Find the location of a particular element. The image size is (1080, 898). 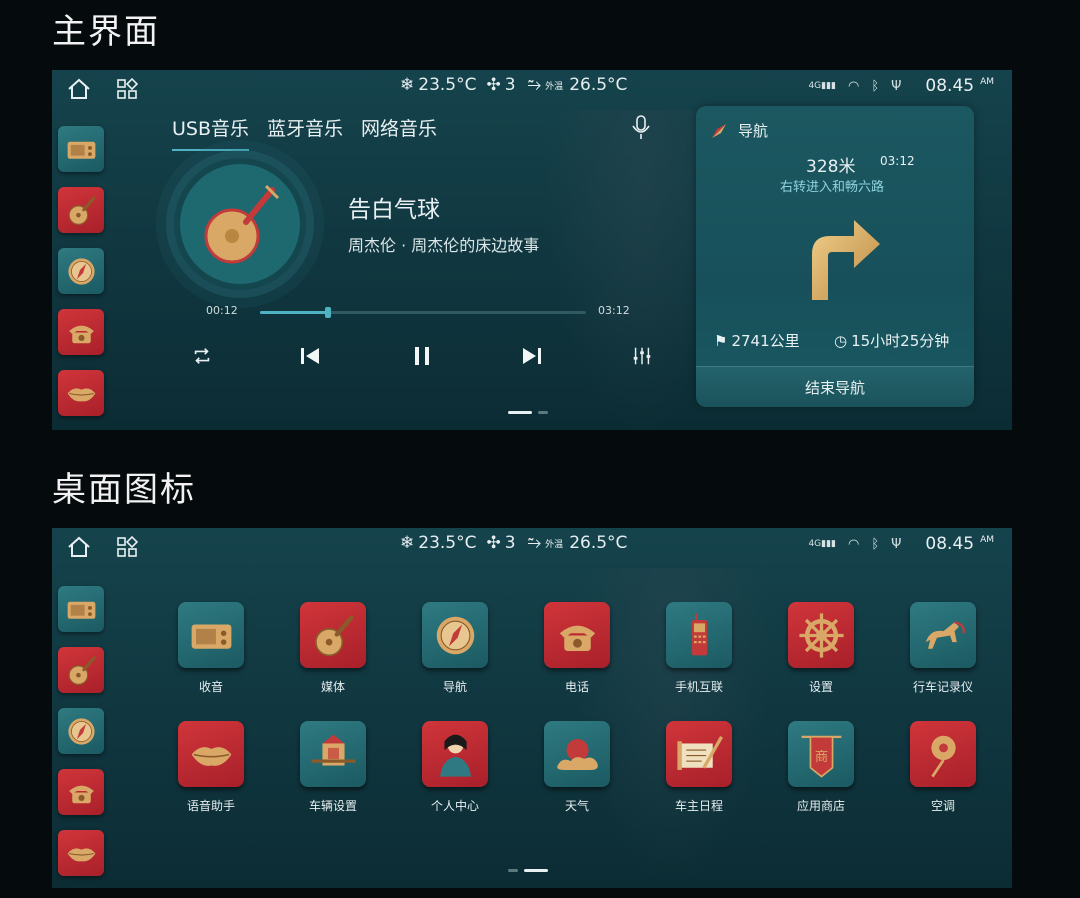

app-pipa: 媒体 is located at coordinates (333, 648).